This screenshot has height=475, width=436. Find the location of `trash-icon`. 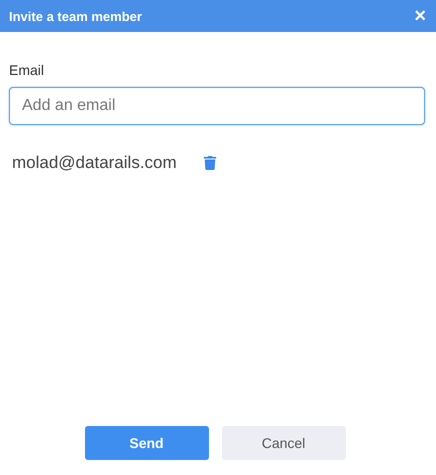

trash-icon is located at coordinates (209, 163).